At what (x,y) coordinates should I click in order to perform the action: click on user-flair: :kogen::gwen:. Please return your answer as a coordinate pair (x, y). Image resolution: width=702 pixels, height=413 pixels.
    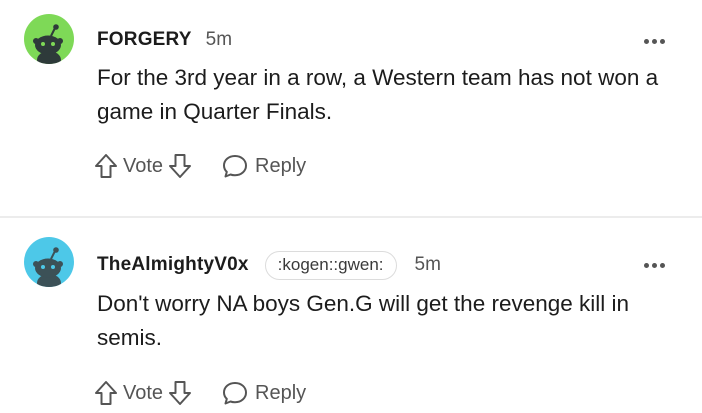
    Looking at the image, I should click on (330, 265).